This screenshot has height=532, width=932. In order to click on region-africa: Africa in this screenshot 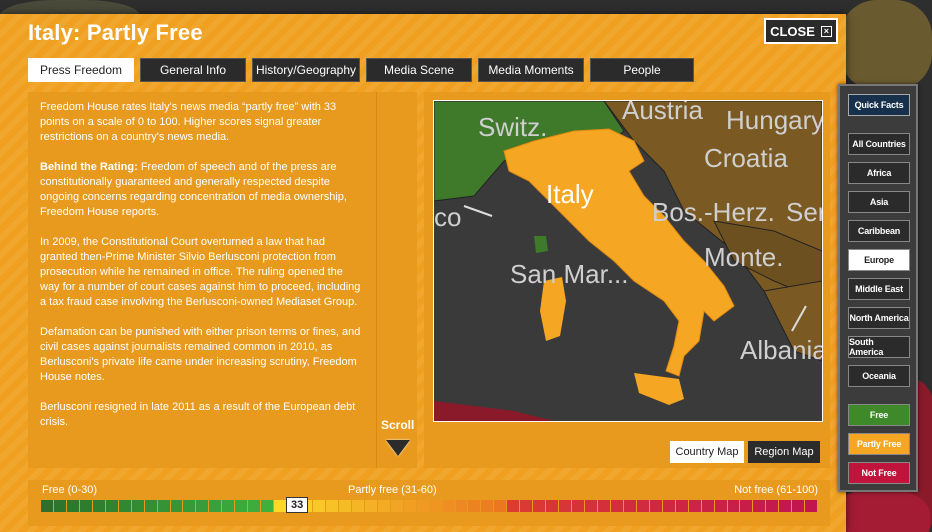, I will do `click(879, 173)`.